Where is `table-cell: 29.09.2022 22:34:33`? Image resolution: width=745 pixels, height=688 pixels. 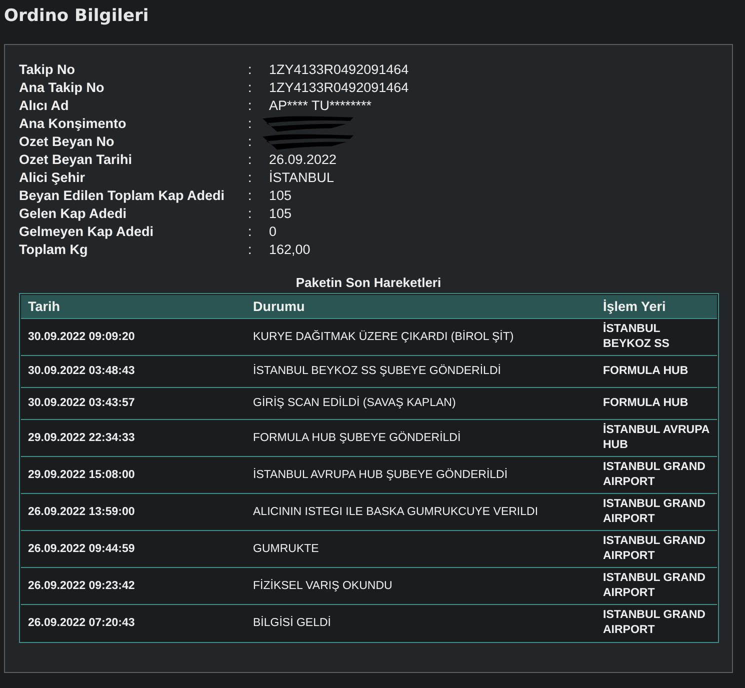
table-cell: 29.09.2022 22:34:33 is located at coordinates (133, 438).